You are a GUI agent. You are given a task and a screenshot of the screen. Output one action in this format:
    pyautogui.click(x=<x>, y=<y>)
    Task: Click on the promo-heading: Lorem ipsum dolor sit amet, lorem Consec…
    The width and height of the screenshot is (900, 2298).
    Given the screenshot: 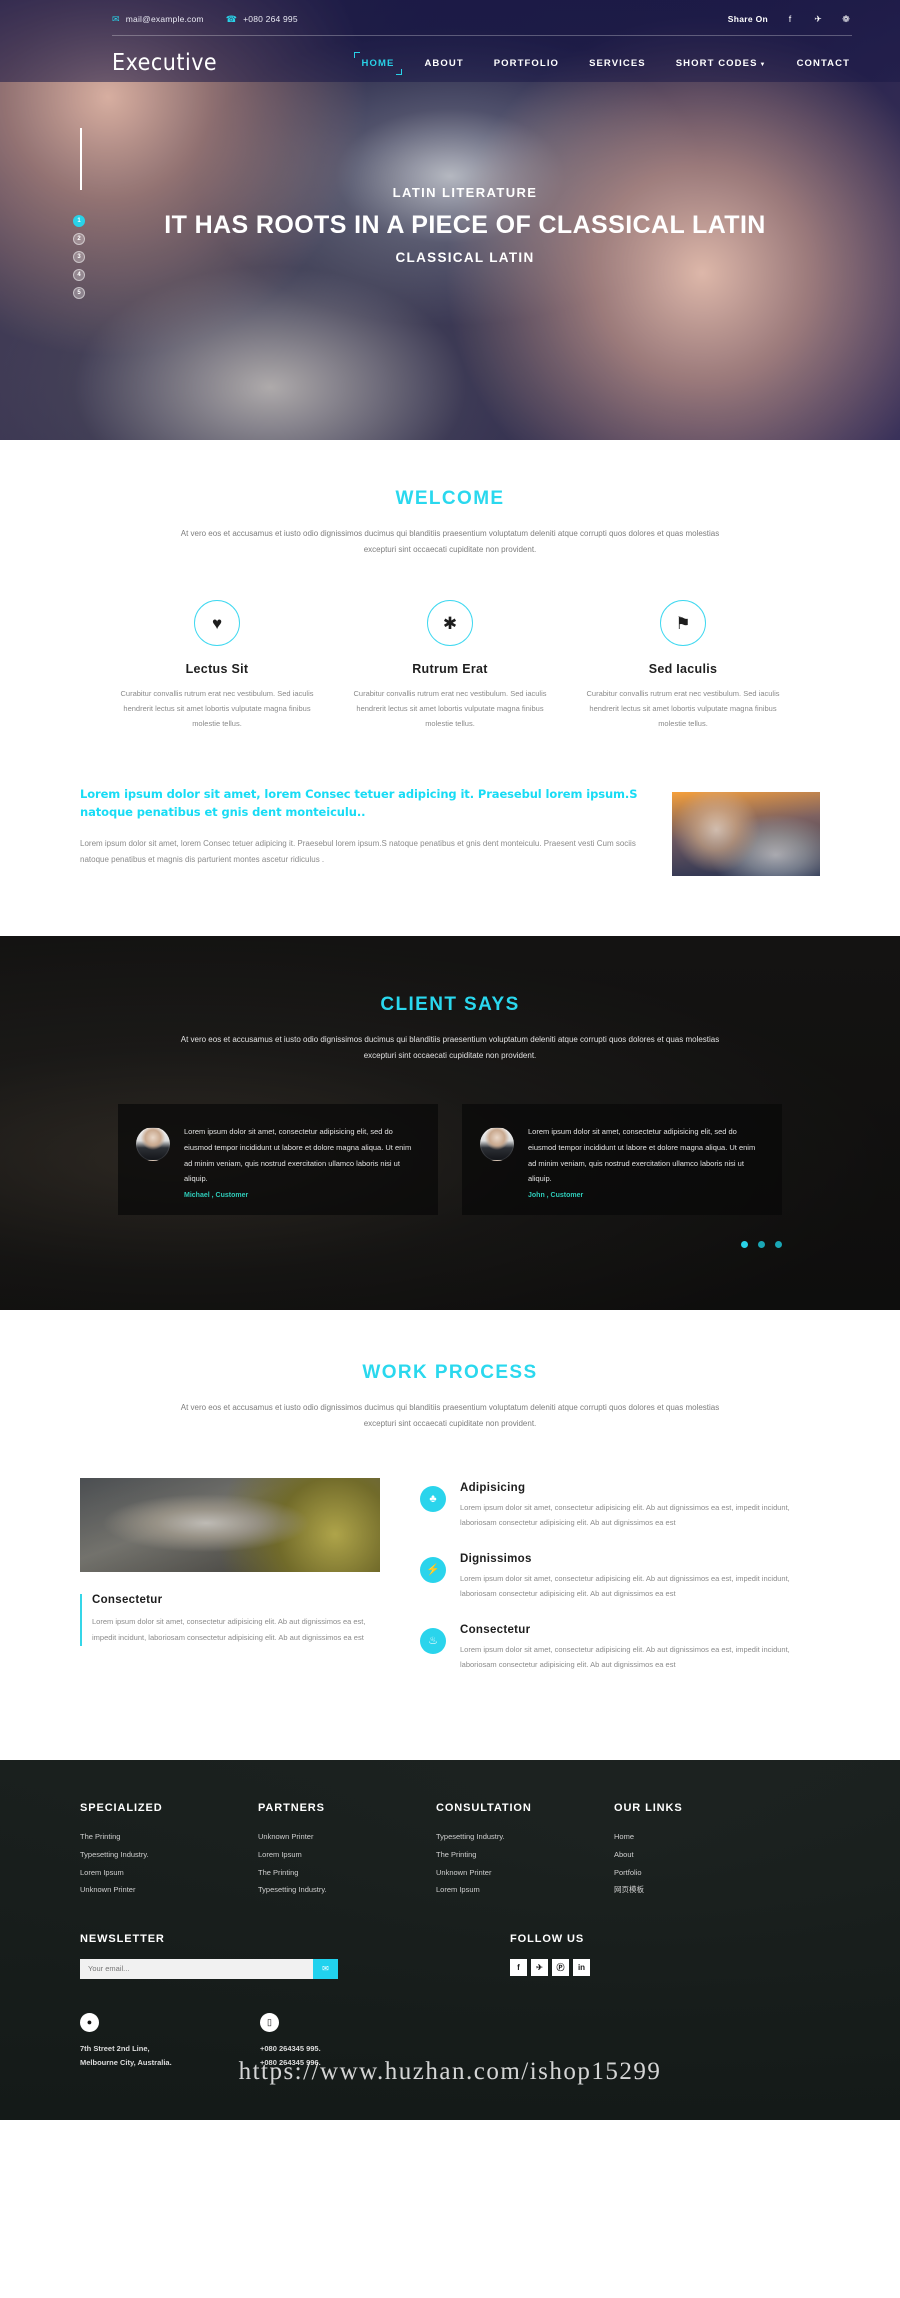 What is the action you would take?
    pyautogui.click(x=359, y=803)
    